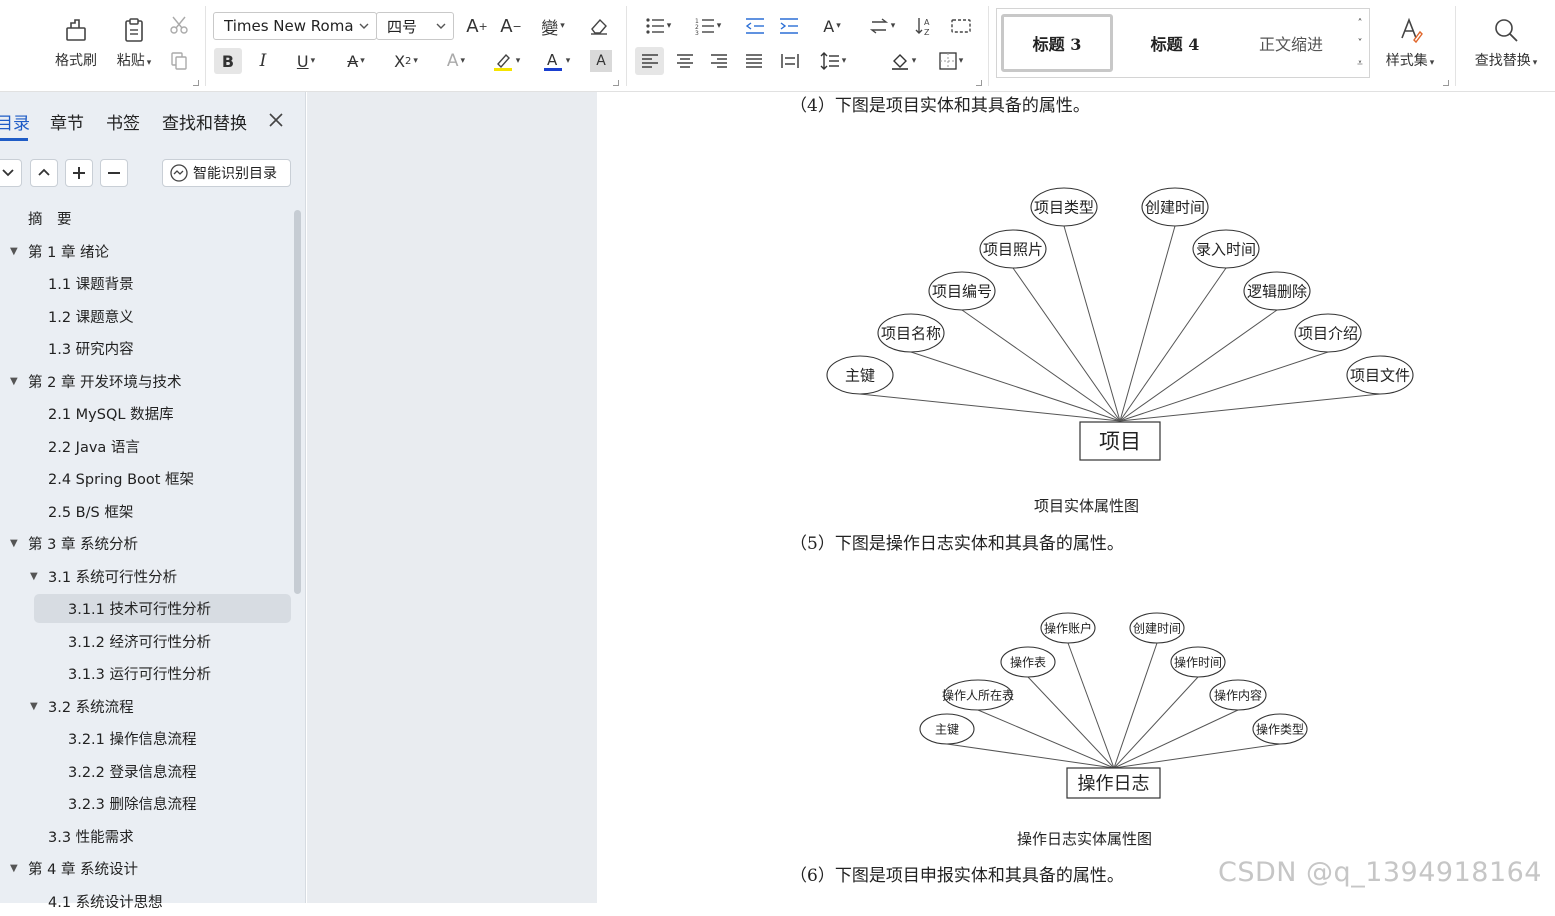  What do you see at coordinates (76, 43) in the screenshot?
I see `format-painter-button: 格式刷` at bounding box center [76, 43].